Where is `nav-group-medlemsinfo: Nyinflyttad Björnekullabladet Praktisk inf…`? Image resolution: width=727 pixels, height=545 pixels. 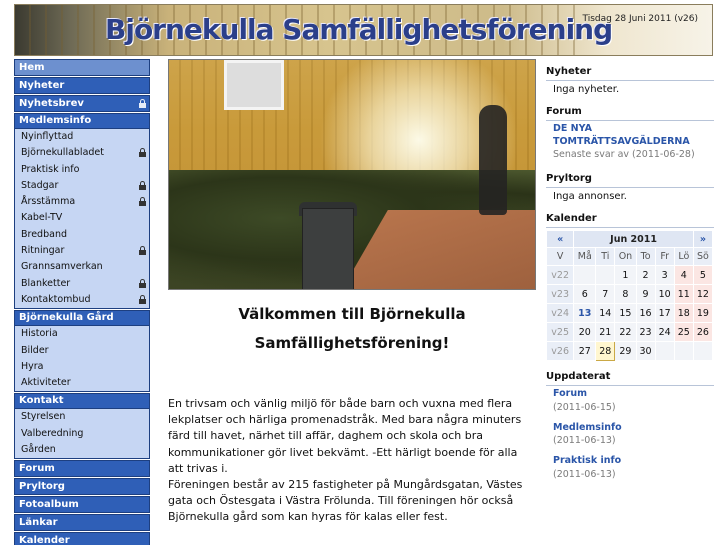
nav-group-medlemsinfo: Nyinflyttad Björnekullabladet Praktisk inf… is located at coordinates (82, 219).